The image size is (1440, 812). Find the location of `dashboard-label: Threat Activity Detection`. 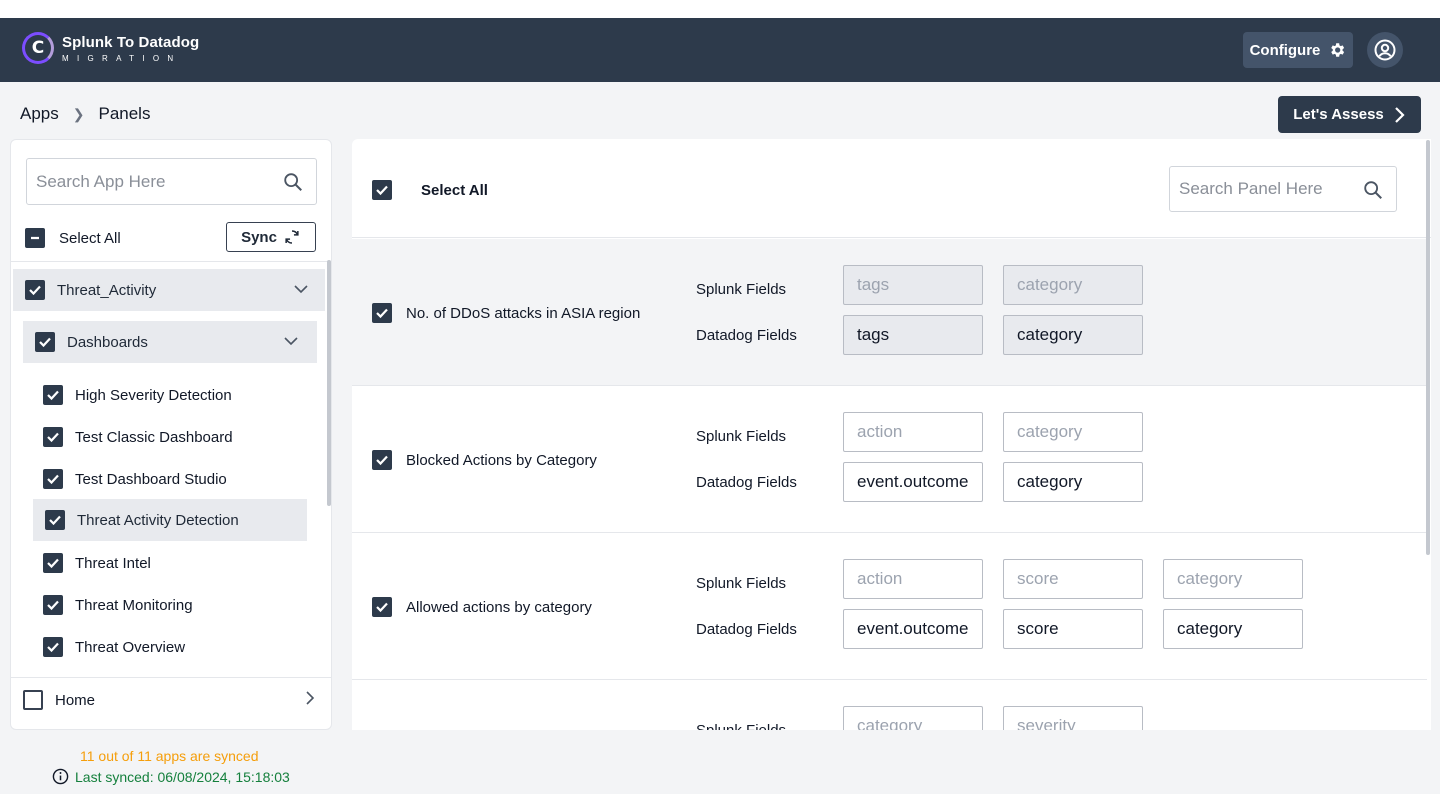

dashboard-label: Threat Activity Detection is located at coordinates (158, 520).